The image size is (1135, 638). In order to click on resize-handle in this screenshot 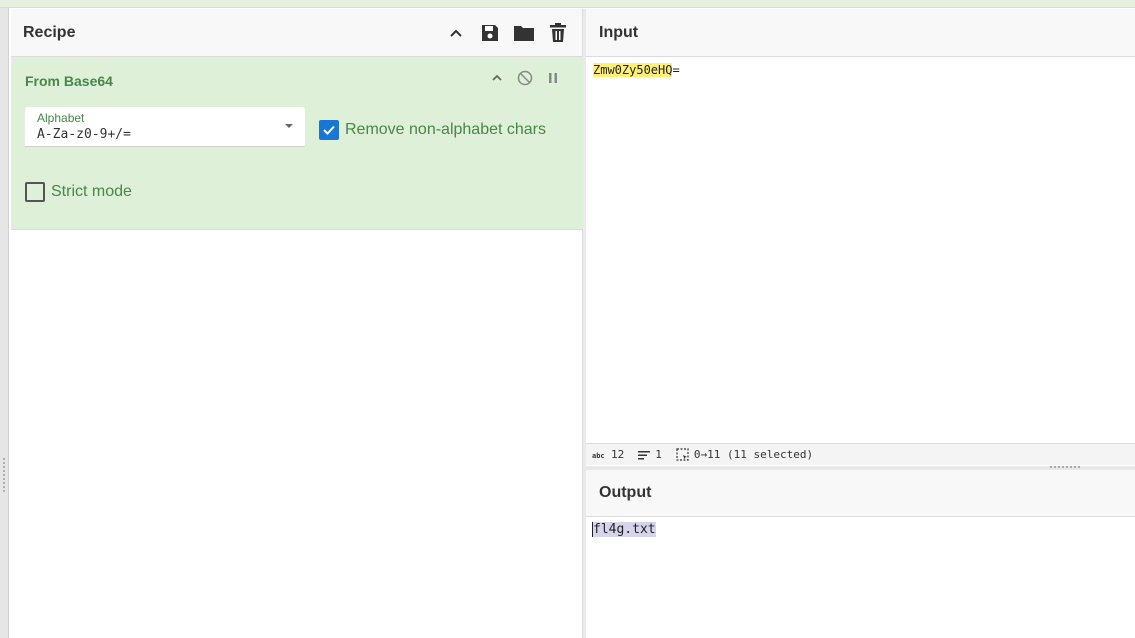, I will do `click(4, 475)`.